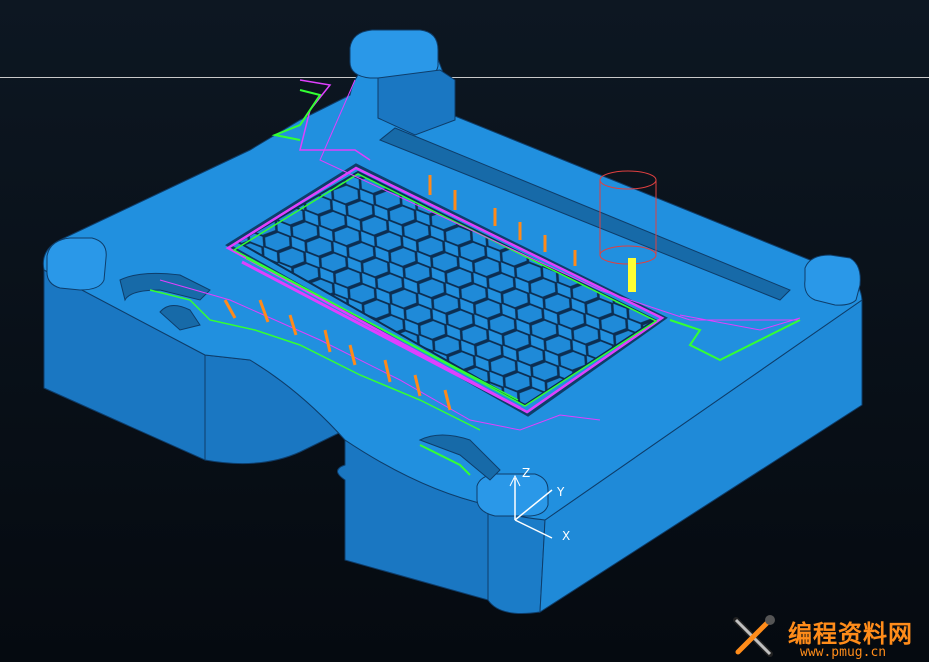  I want to click on axis-z-label: Z, so click(526, 473).